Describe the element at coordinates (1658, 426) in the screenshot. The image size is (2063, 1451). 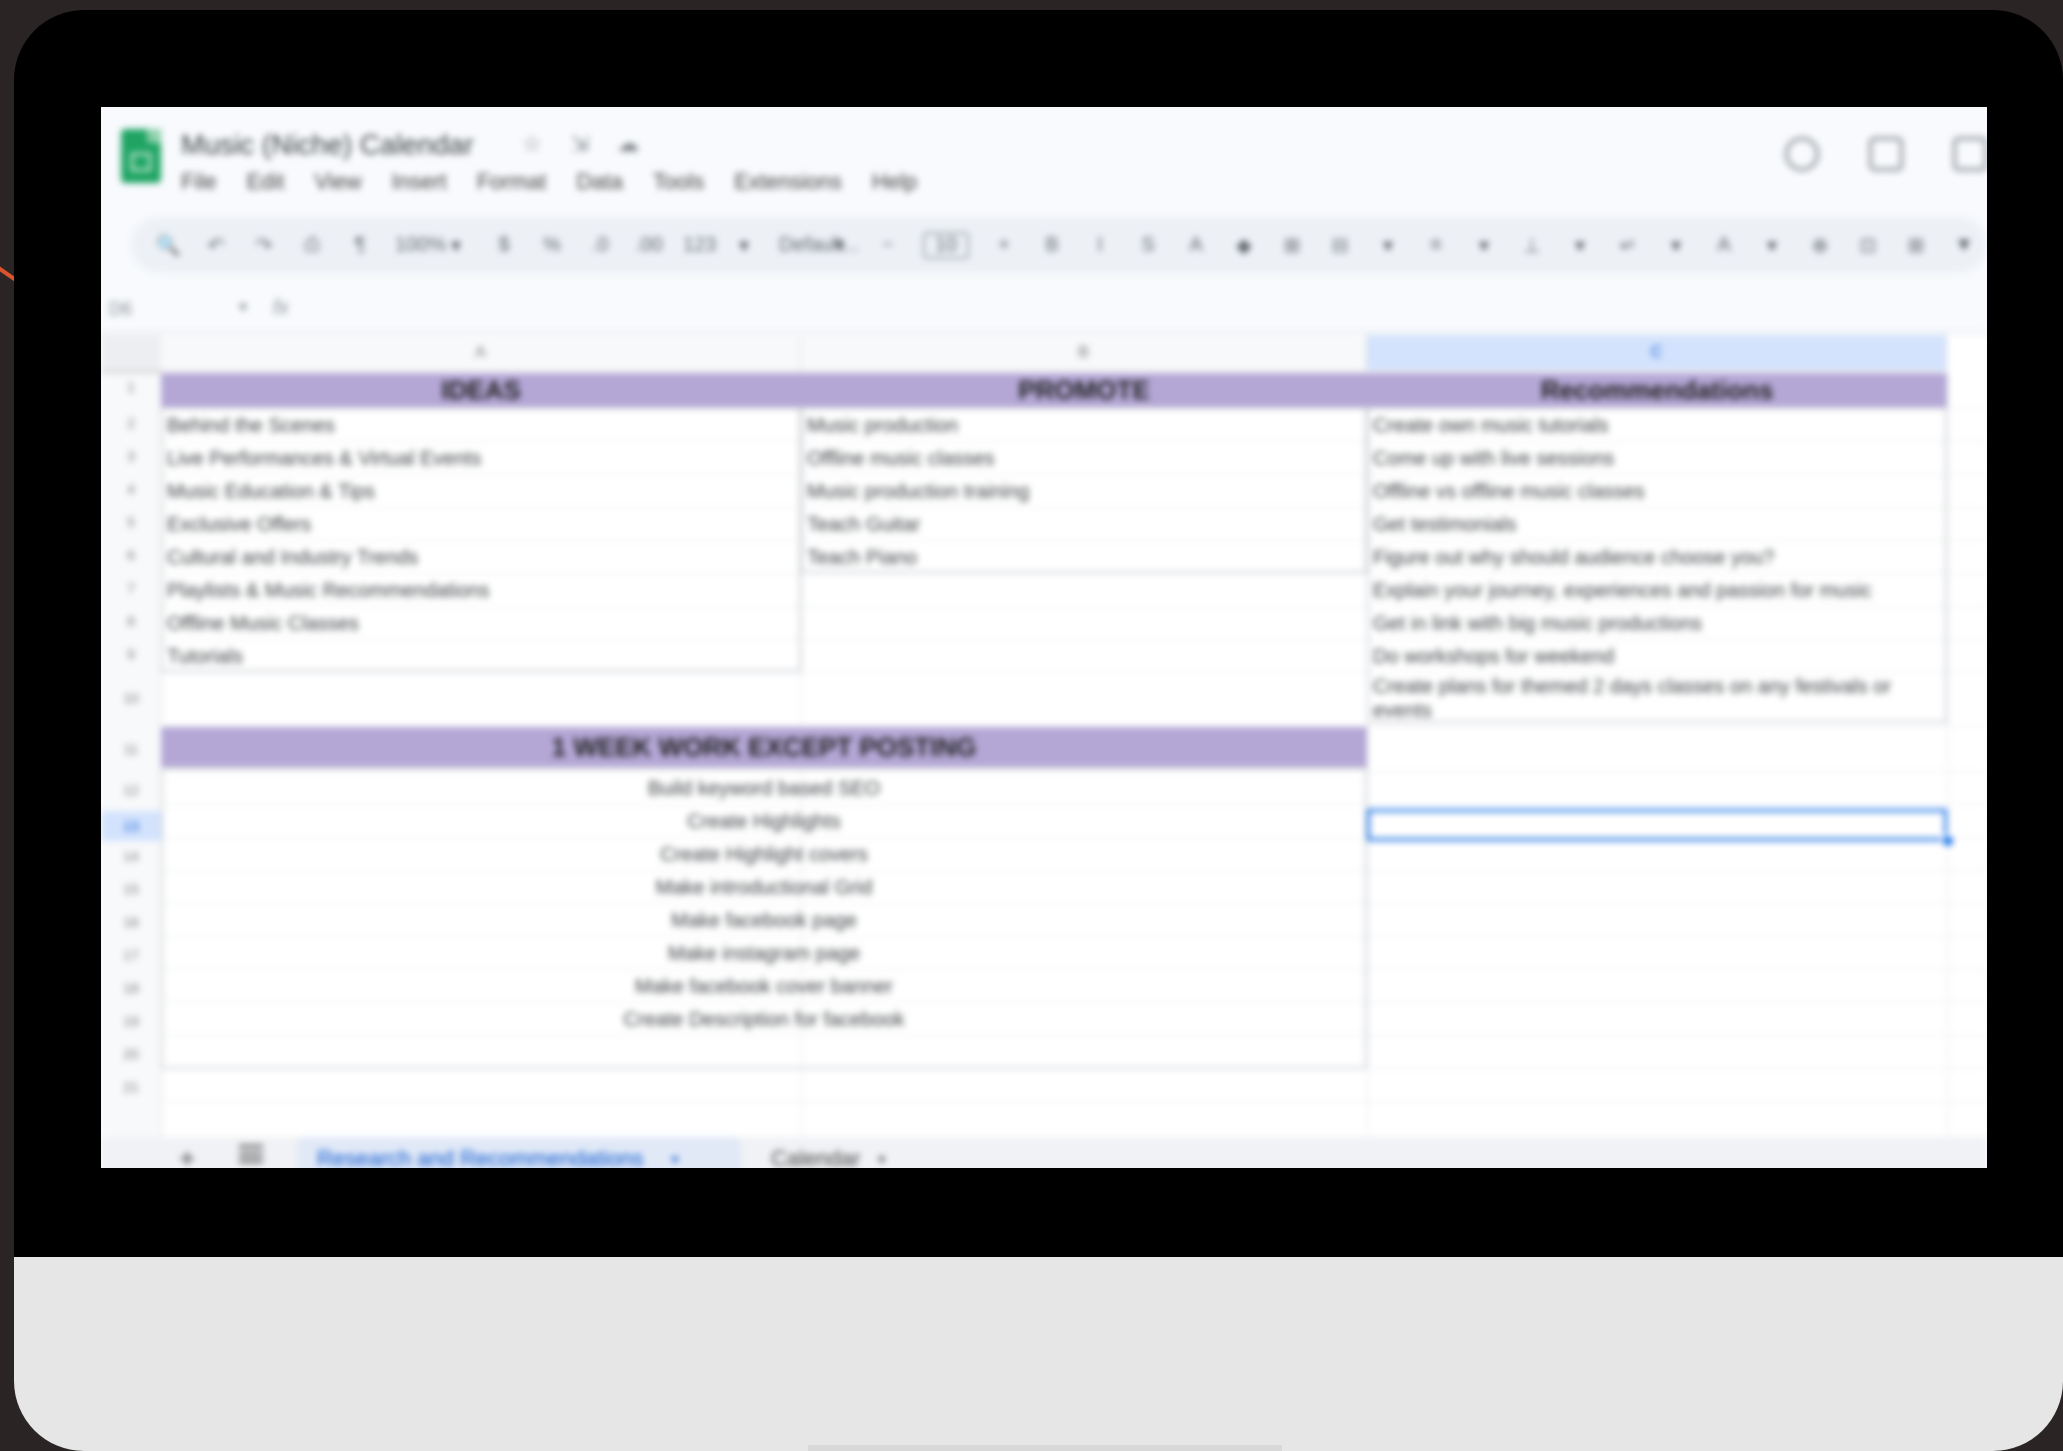
I see `recommendation-item: Create own music tutorials` at that location.